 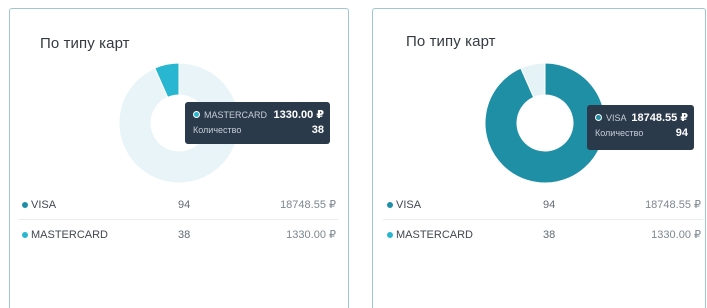 What do you see at coordinates (616, 117) in the screenshot?
I see `tooltip-series-name: VISA` at bounding box center [616, 117].